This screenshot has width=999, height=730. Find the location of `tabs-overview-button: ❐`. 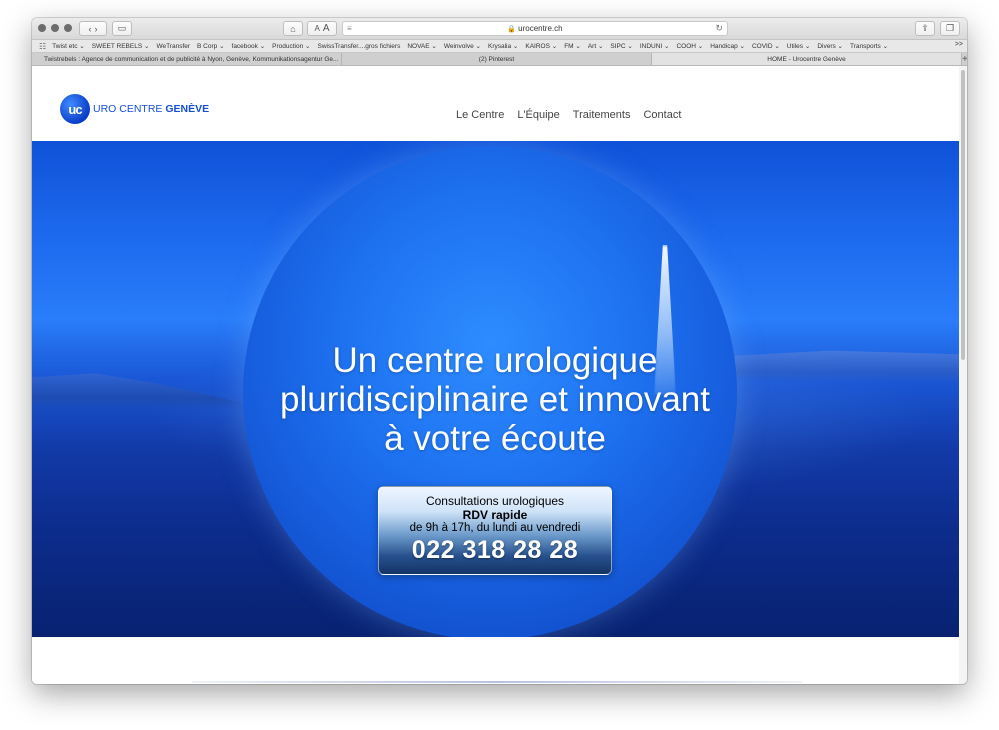

tabs-overview-button: ❐ is located at coordinates (950, 28).